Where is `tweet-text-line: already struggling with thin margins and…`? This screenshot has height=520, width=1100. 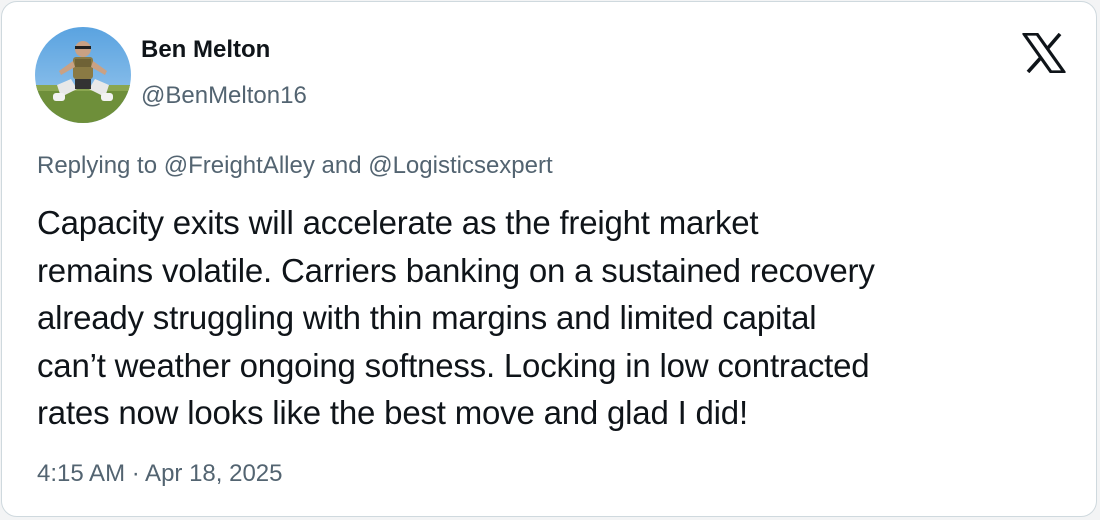
tweet-text-line: already struggling with thin margins and… is located at coordinates (427, 317).